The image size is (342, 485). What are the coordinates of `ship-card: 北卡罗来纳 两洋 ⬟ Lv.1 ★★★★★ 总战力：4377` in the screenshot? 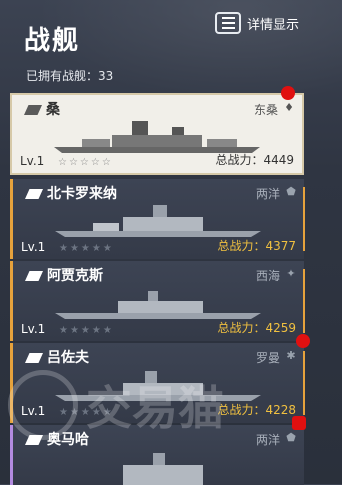 It's located at (157, 219).